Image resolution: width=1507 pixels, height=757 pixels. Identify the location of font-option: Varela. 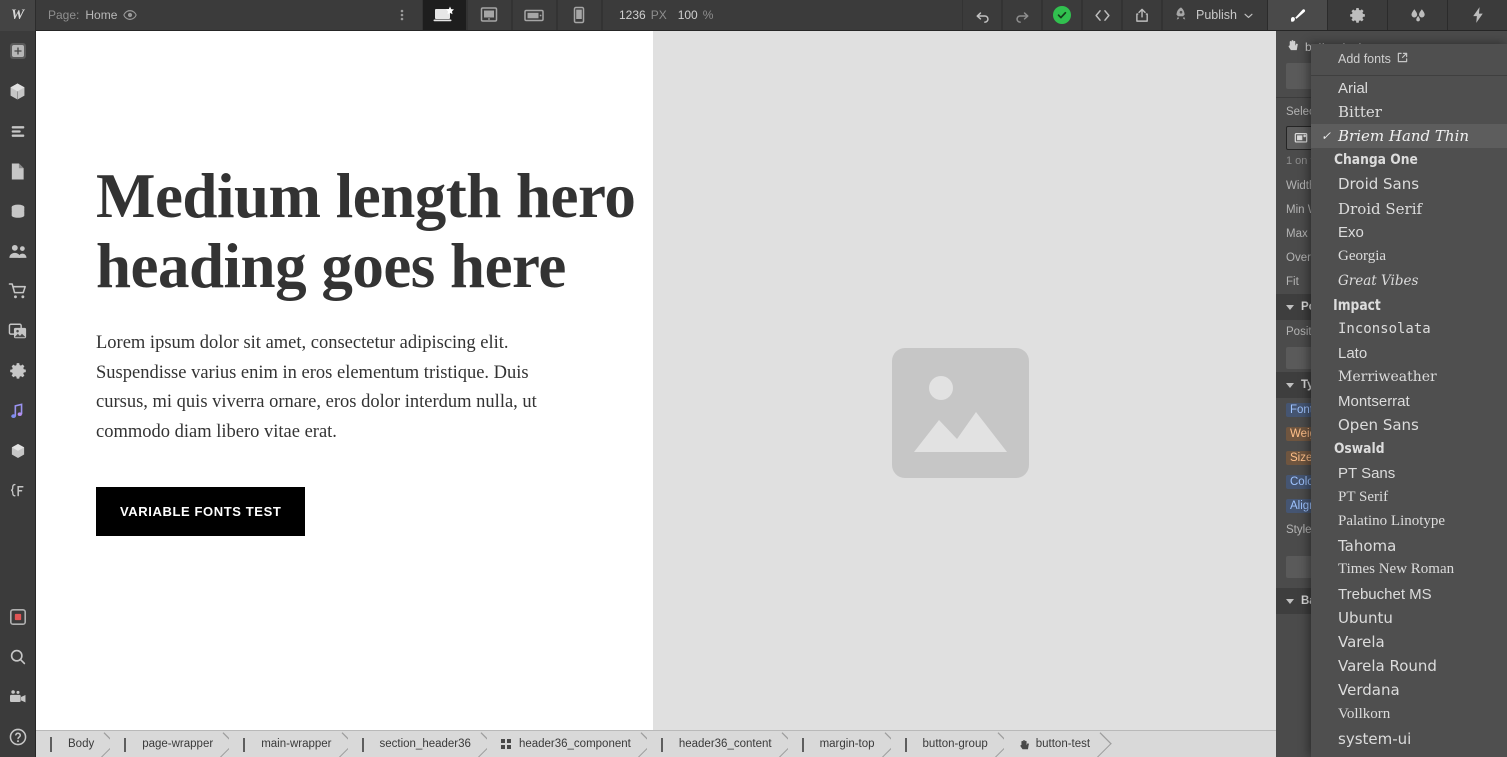
(1409, 642).